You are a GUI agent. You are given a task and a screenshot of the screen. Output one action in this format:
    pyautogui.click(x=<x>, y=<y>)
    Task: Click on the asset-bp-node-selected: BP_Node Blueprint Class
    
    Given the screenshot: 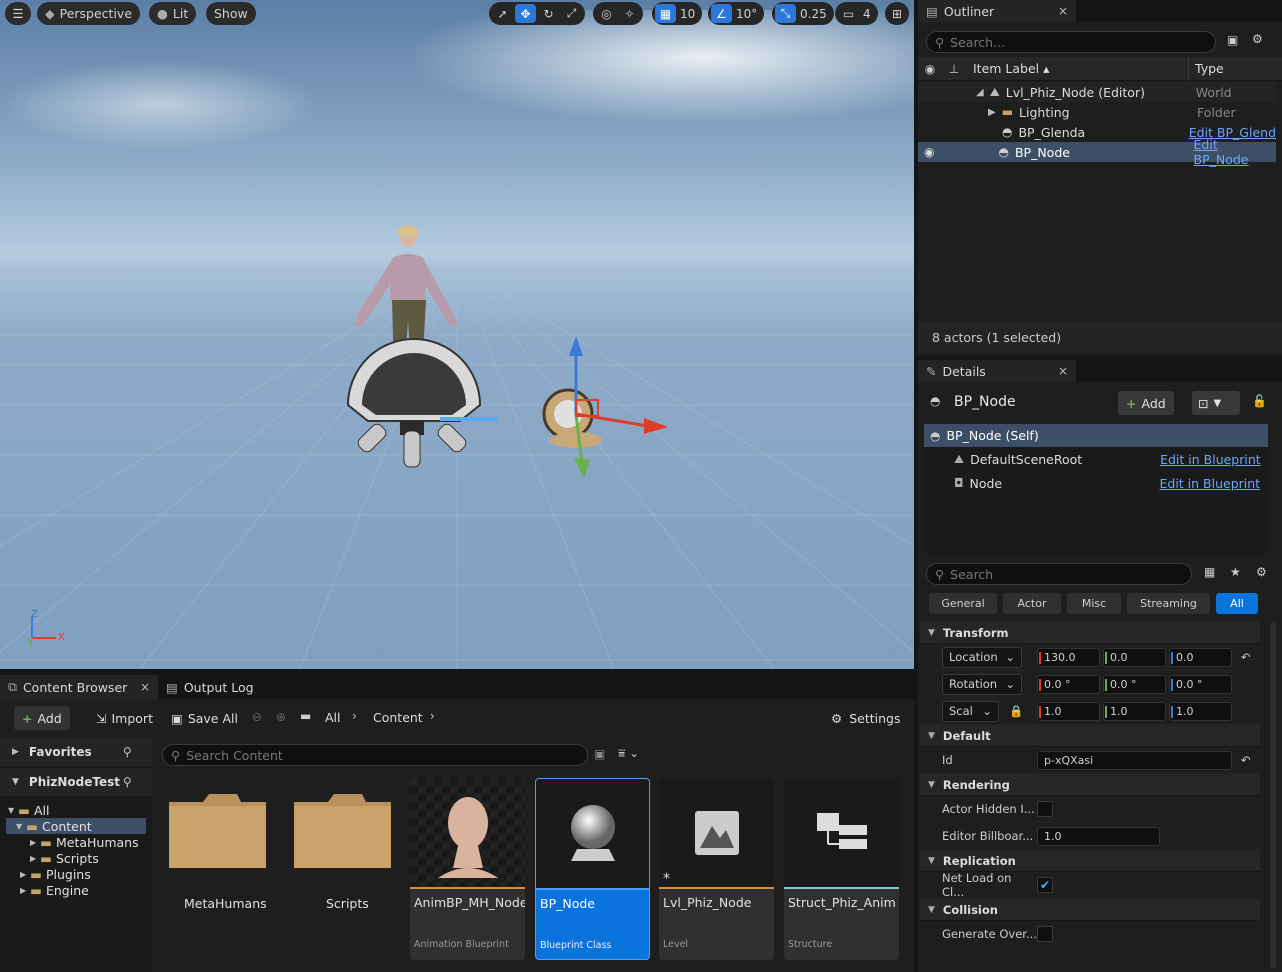 What is the action you would take?
    pyautogui.click(x=592, y=869)
    